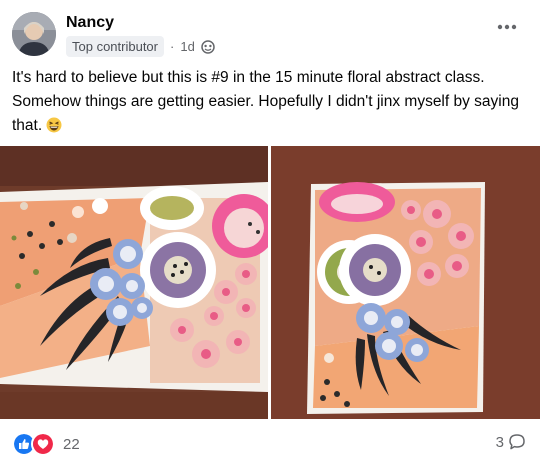 Image resolution: width=540 pixels, height=463 pixels. I want to click on comments-summary: 3, so click(511, 442).